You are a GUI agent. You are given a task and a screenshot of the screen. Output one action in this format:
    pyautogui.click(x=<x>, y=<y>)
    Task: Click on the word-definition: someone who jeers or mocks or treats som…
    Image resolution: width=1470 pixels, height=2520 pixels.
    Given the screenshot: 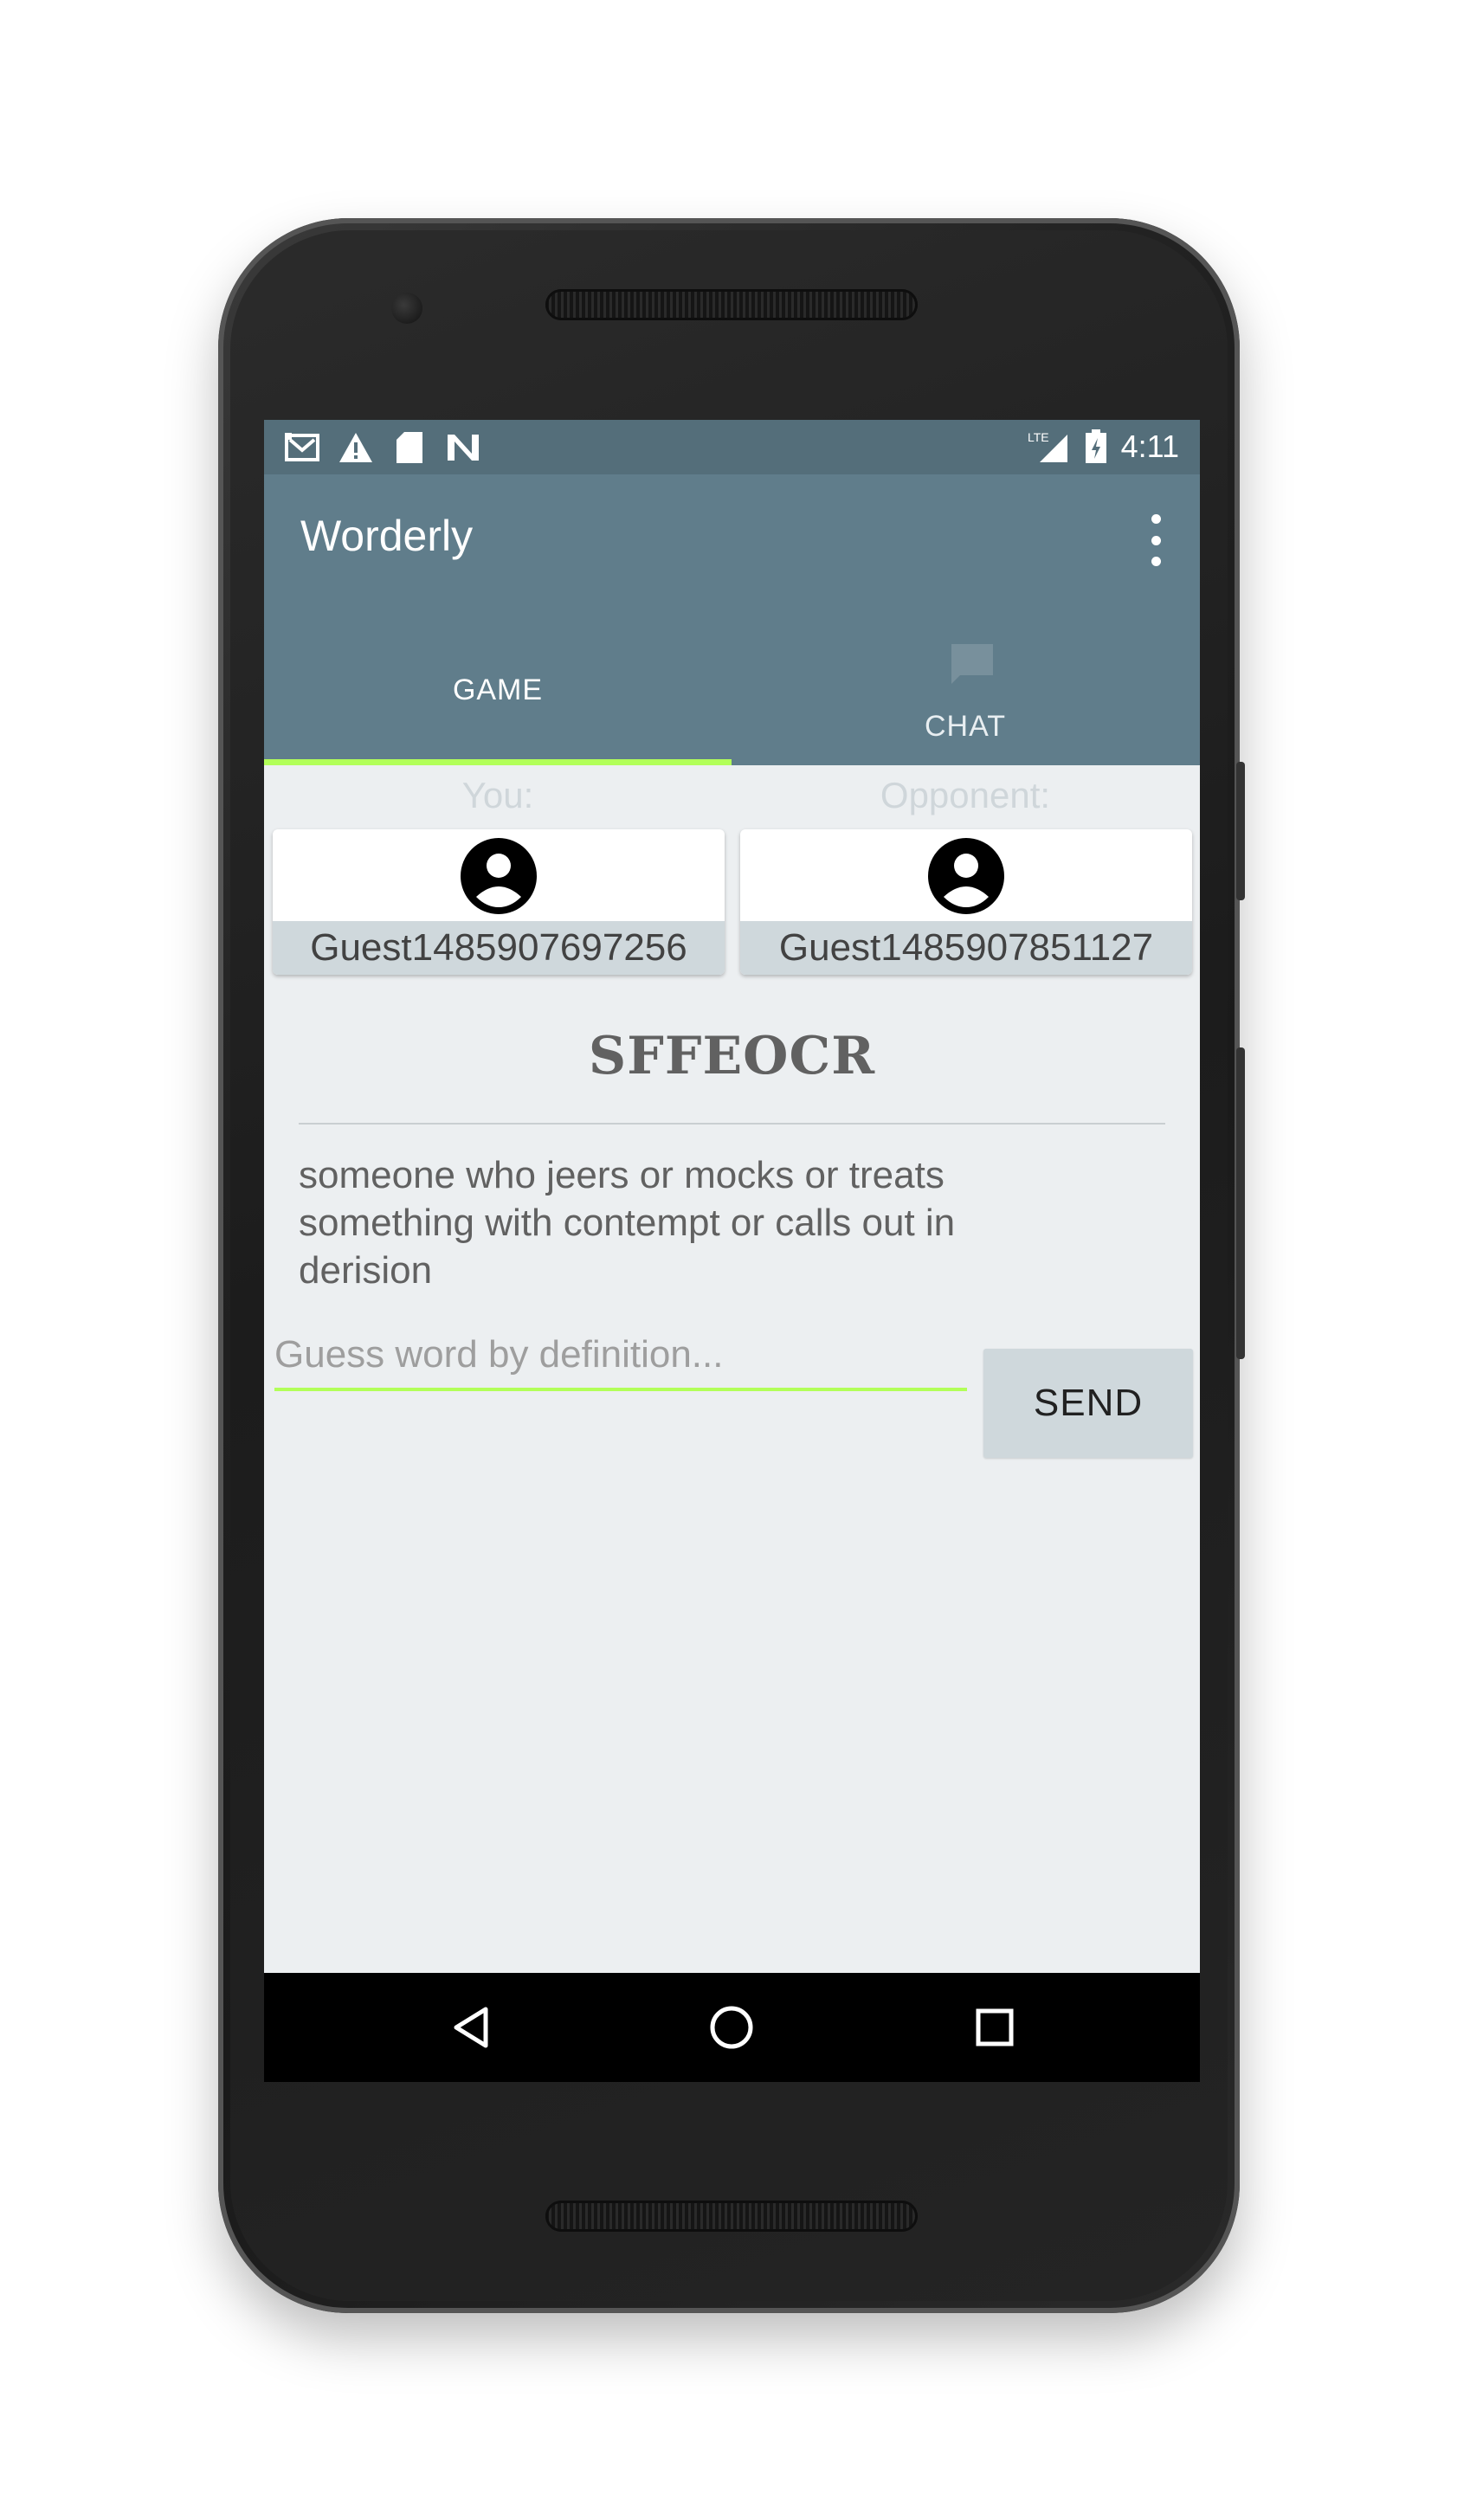 What is the action you would take?
    pyautogui.click(x=628, y=1223)
    